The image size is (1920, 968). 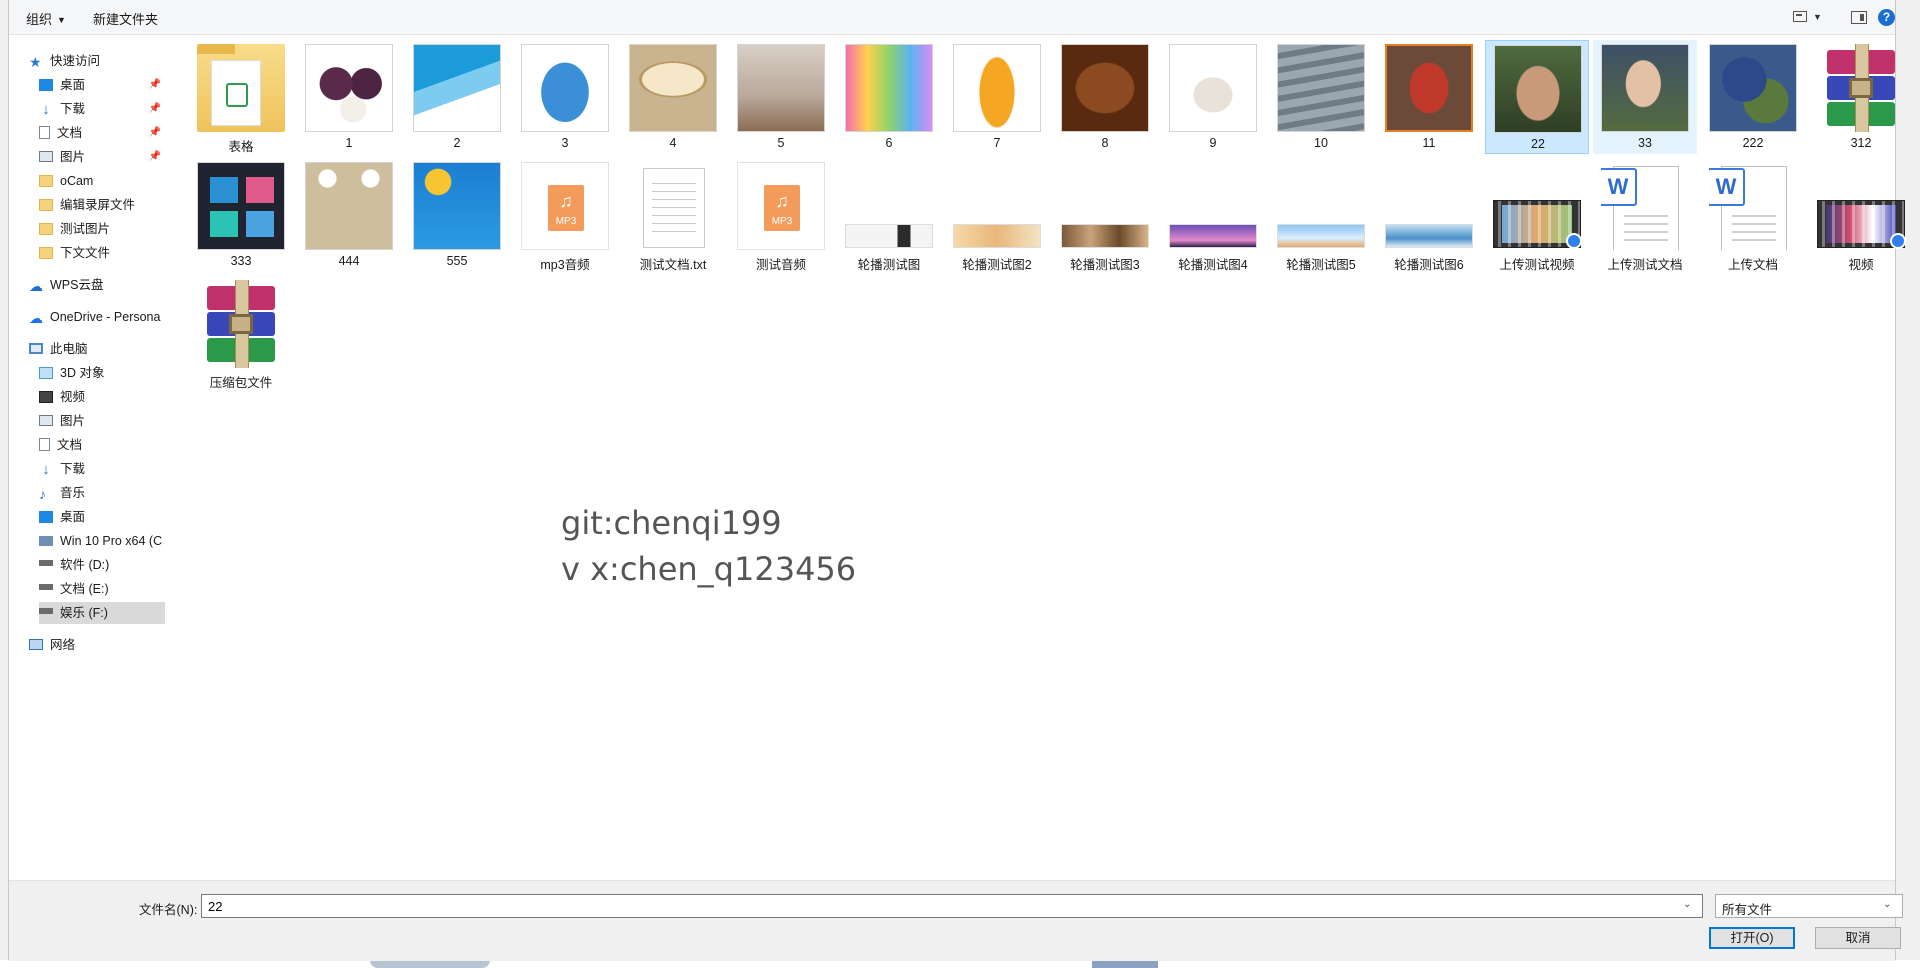 I want to click on file-item: 2, so click(x=457, y=97).